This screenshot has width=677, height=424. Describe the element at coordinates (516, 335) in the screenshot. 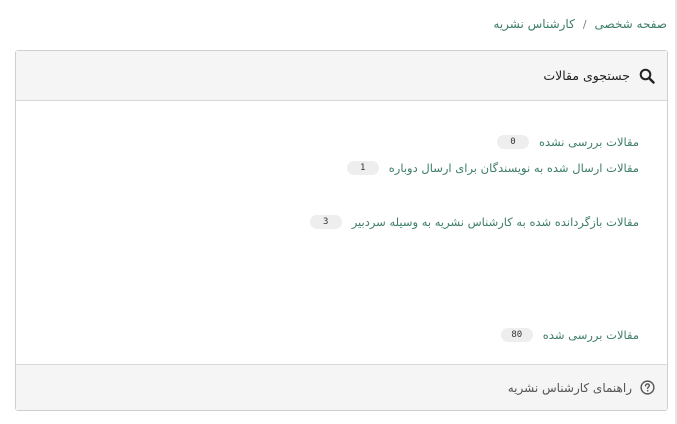

I see `count-badge: 80` at that location.